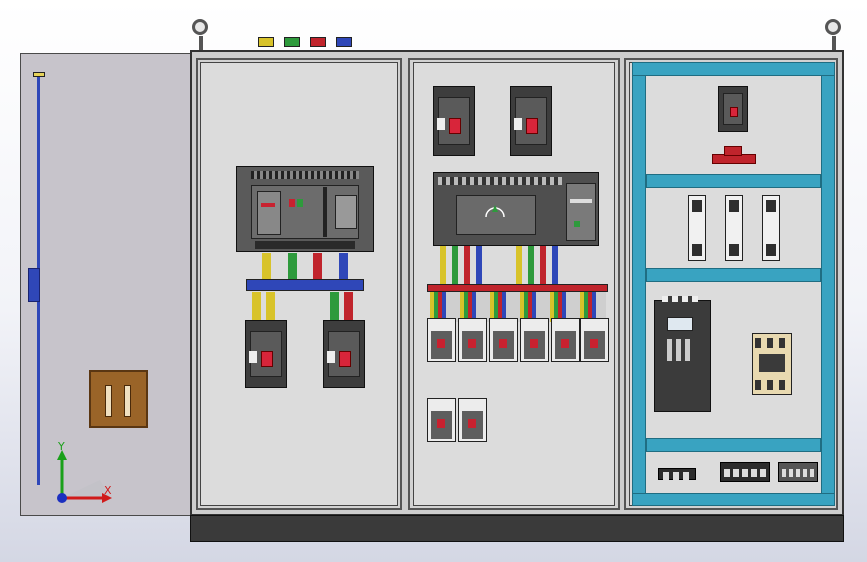  Describe the element at coordinates (118, 399) in the screenshot. I see `document-pocket` at that location.